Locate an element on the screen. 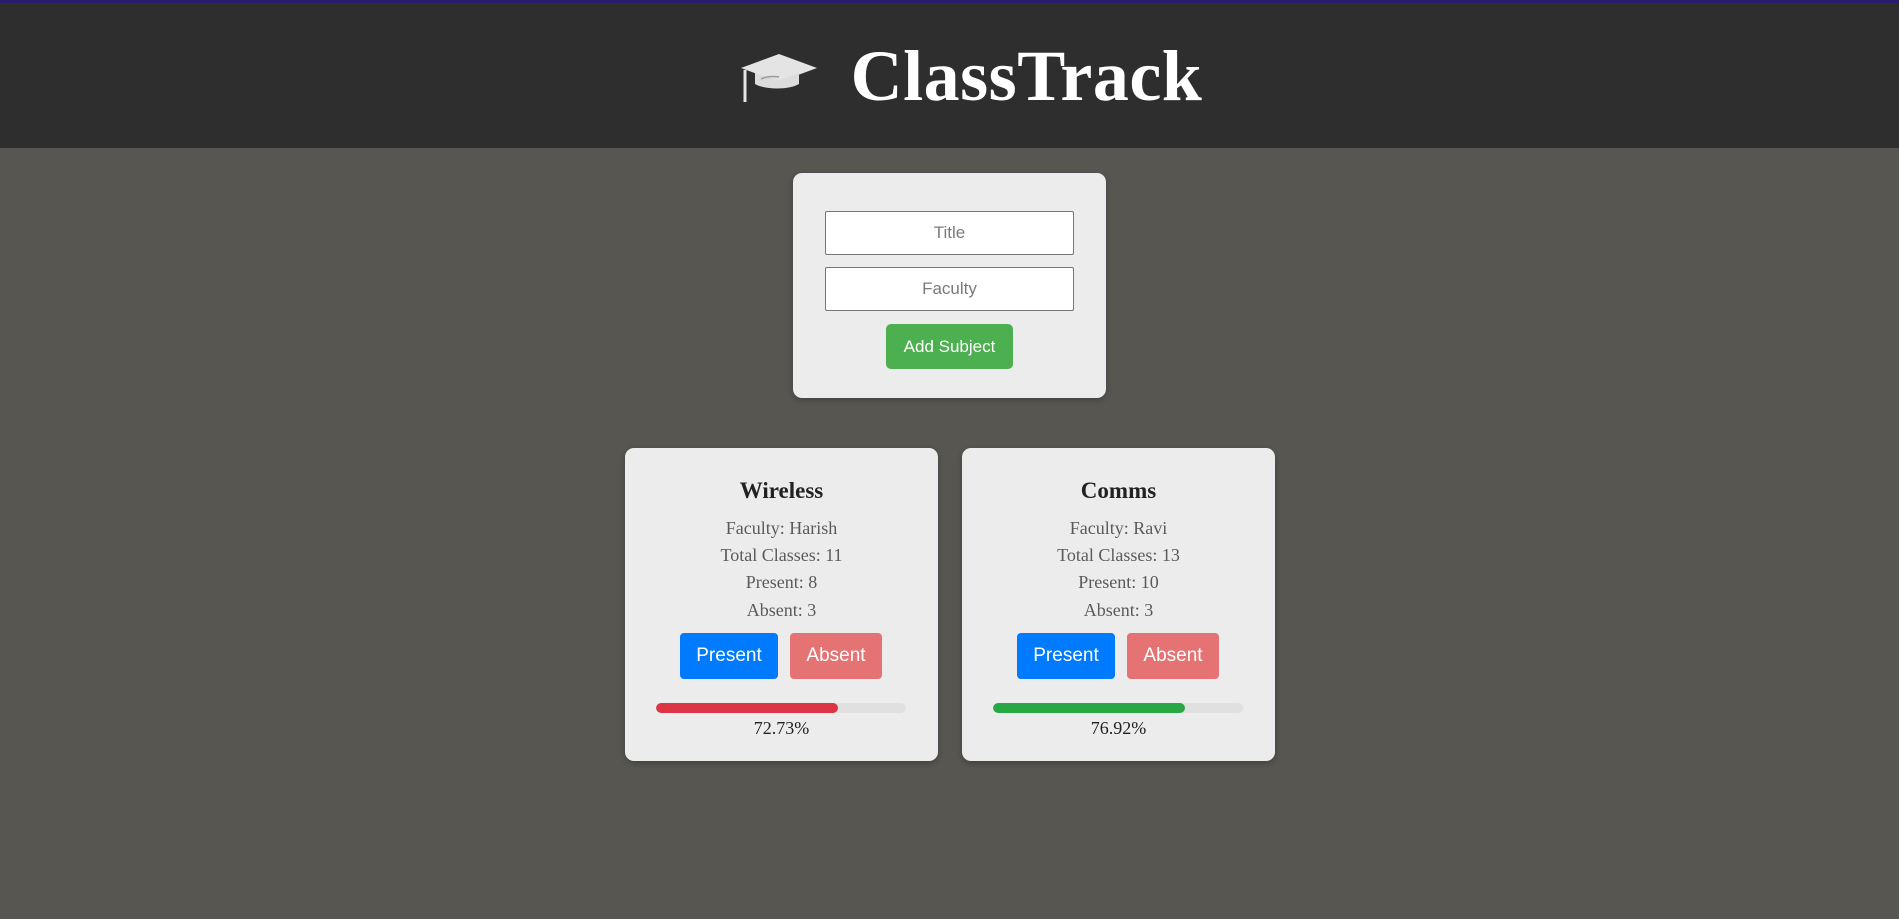 The width and height of the screenshot is (1899, 919). attendance-percent: 76.92% is located at coordinates (1118, 728).